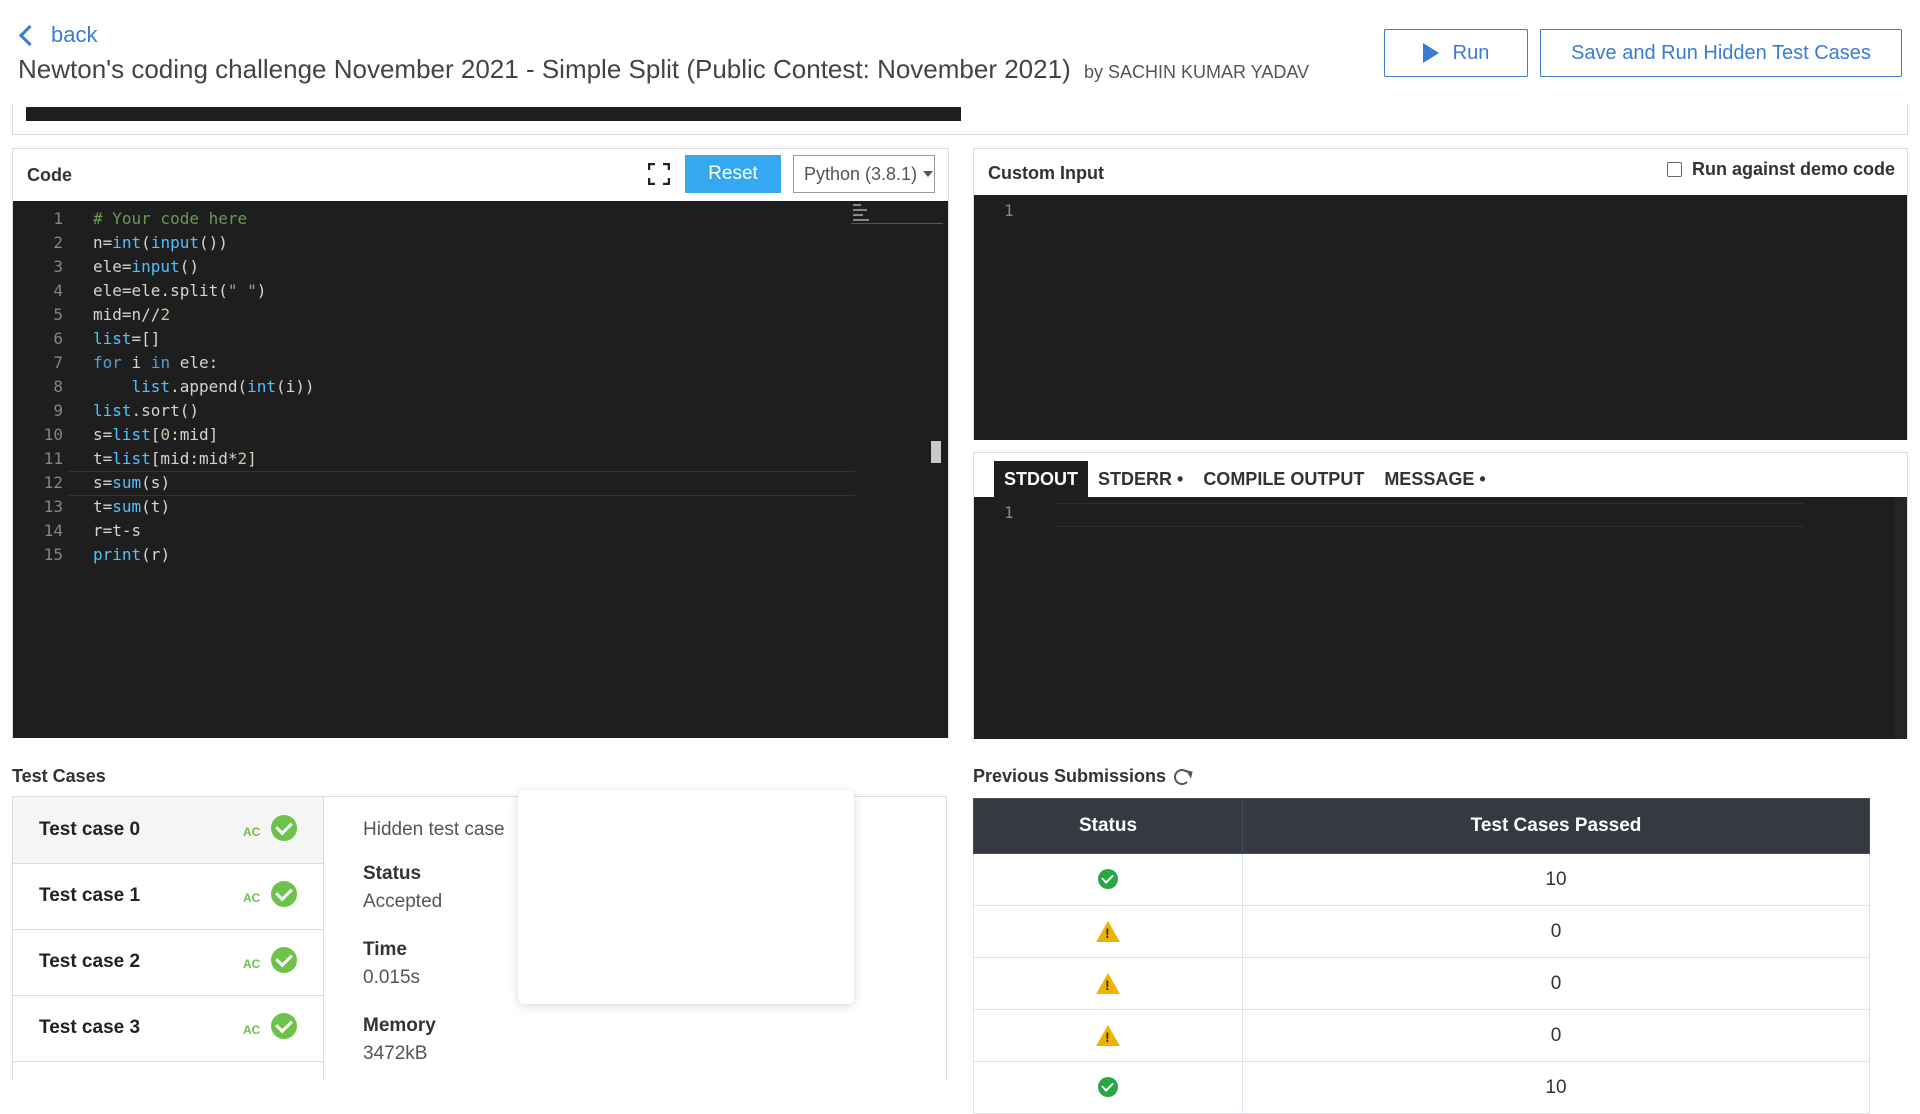 This screenshot has height=1114, width=1920. I want to click on code-line: 10 s=list[0:mid], so click(428, 434).